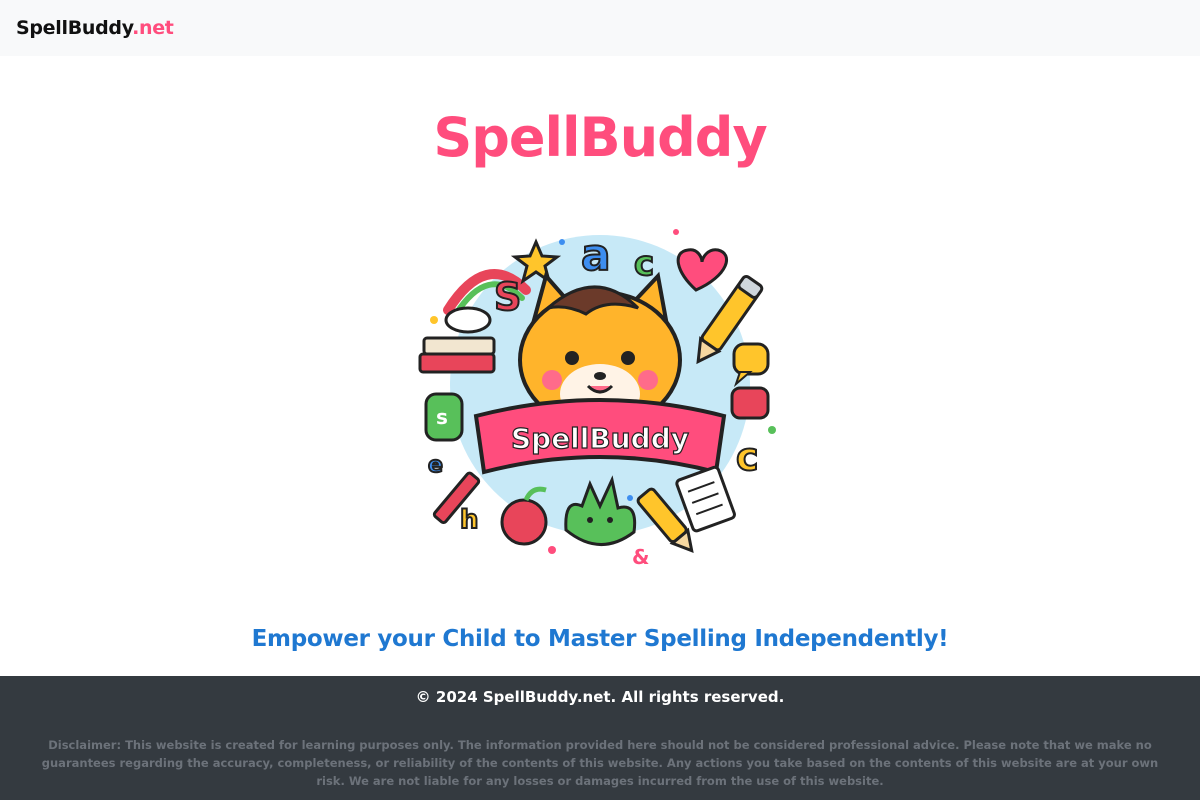 This screenshot has width=1200, height=800. I want to click on letter-c-yellow-icon: c, so click(747, 457).